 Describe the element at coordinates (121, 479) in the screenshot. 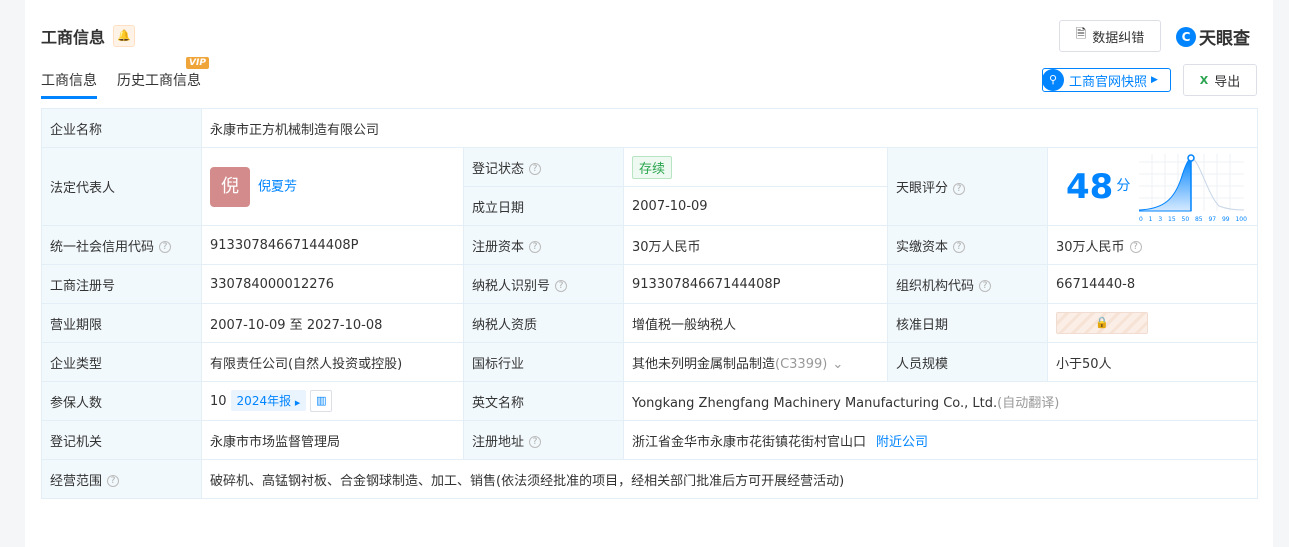

I see `label-cell: 经营范围?` at that location.